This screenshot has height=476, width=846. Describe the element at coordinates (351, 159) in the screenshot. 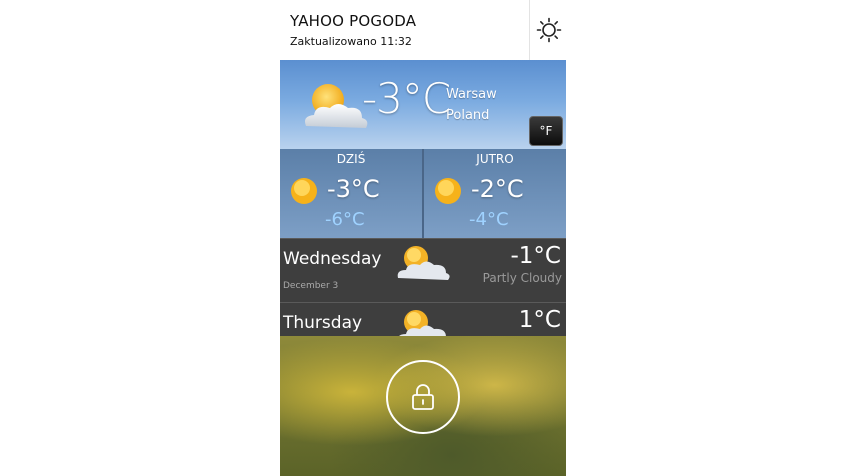

I see `day-name: DZIŚ` at that location.